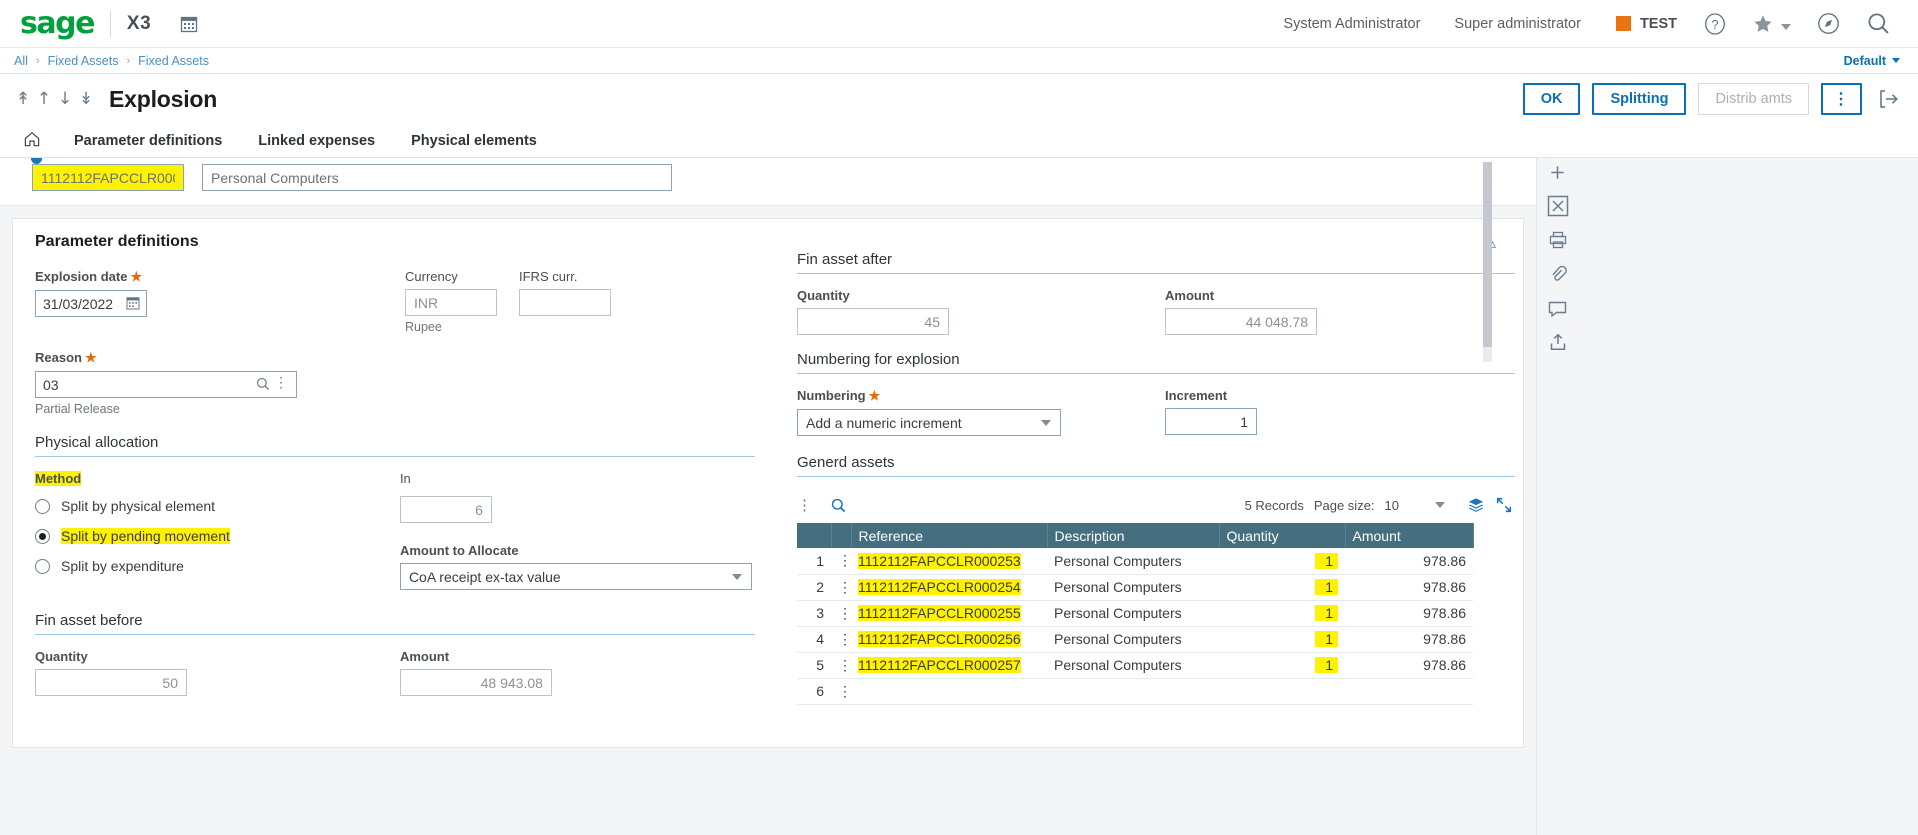 The height and width of the screenshot is (835, 1918). Describe the element at coordinates (23, 99) in the screenshot. I see `first-record-icon: ↟` at that location.